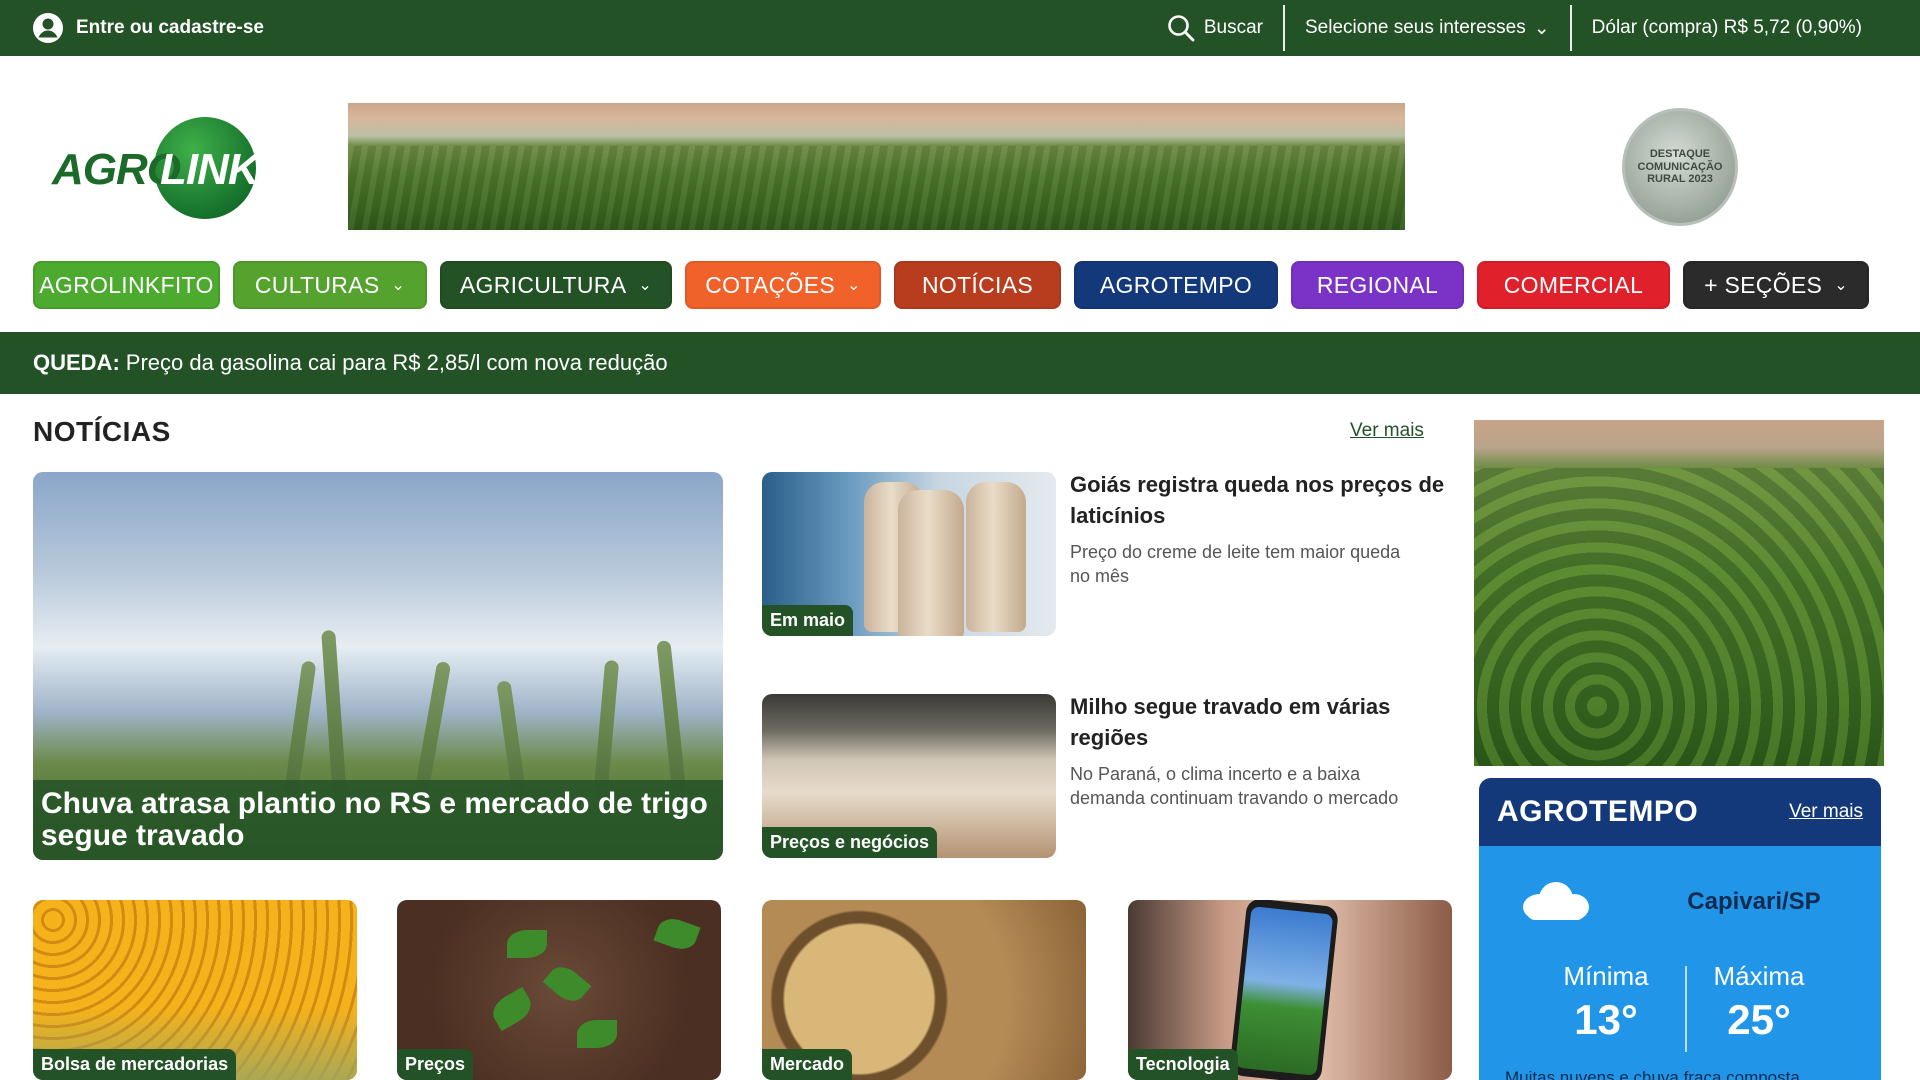  I want to click on small-card-corn: Bolsa de mercadorias, so click(195, 990).